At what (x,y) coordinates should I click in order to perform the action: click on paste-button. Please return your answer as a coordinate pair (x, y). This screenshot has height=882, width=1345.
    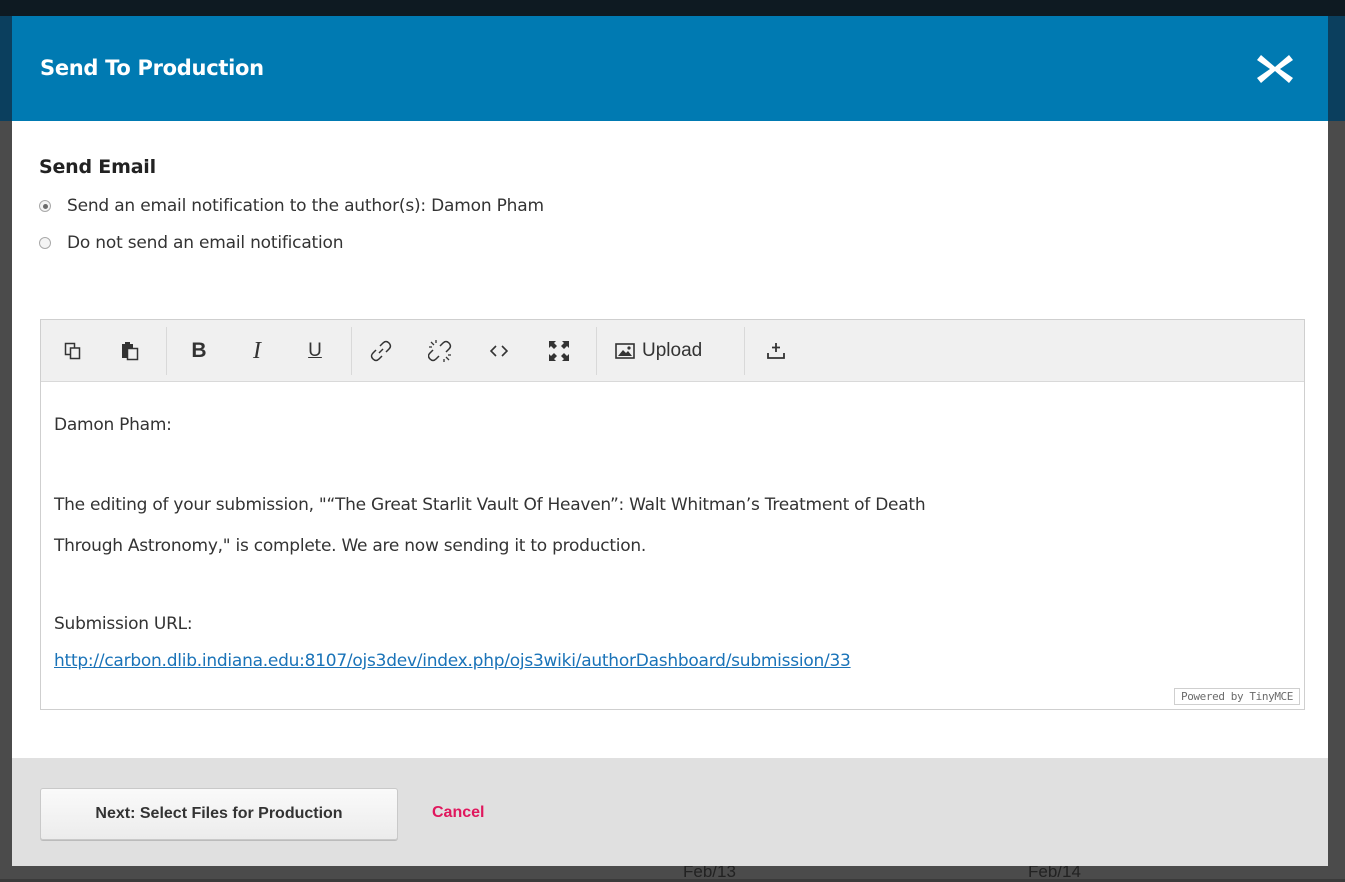
    Looking at the image, I should click on (130, 351).